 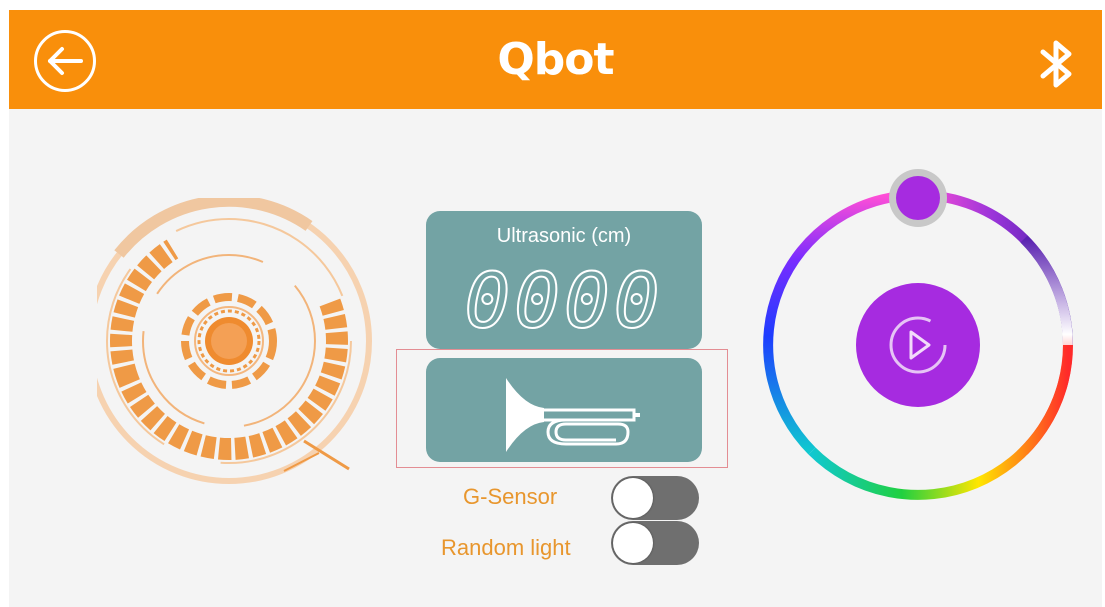 I want to click on g-sensor-label: G-Sensor, so click(x=510, y=496).